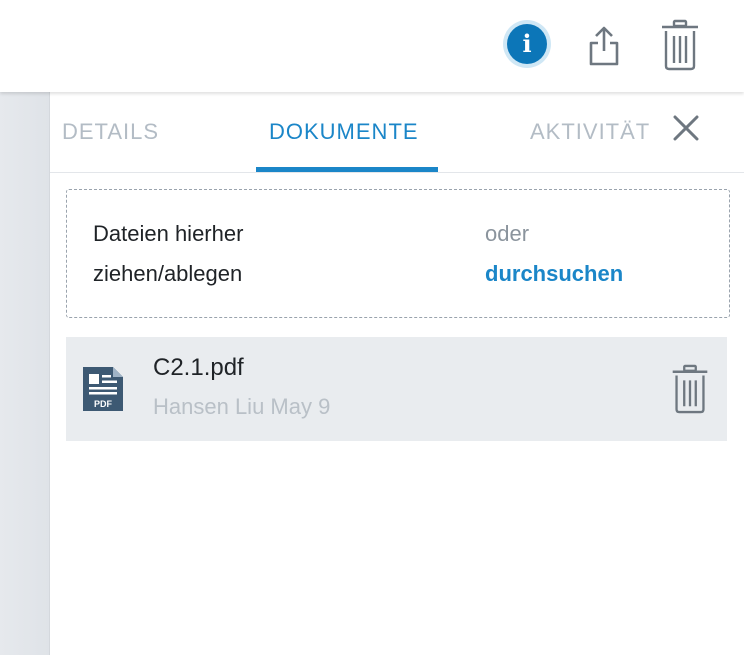 The width and height of the screenshot is (744, 655). What do you see at coordinates (103, 389) in the screenshot?
I see `pdf-file-icon: PDF` at bounding box center [103, 389].